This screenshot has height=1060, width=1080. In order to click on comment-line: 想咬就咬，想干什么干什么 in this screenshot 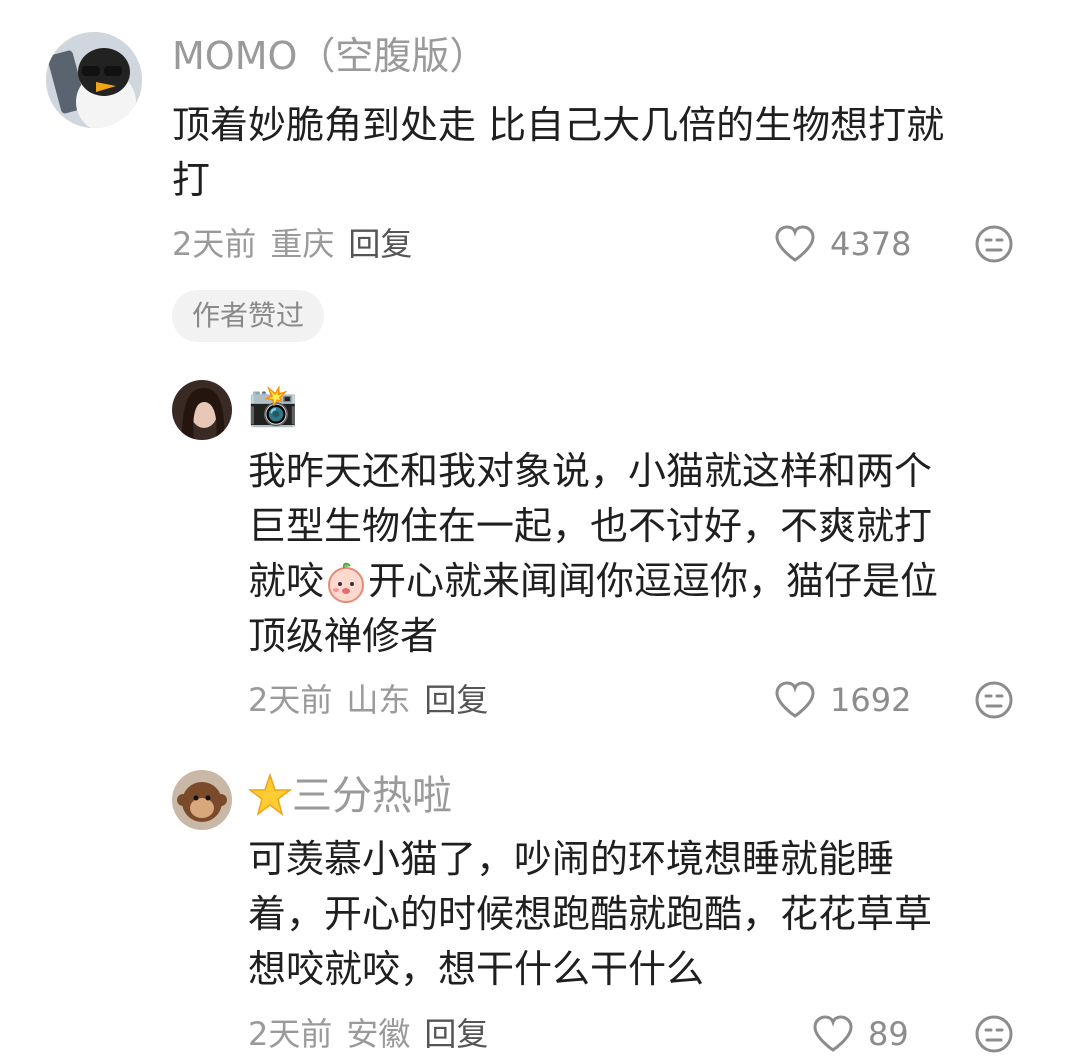, I will do `click(476, 969)`.